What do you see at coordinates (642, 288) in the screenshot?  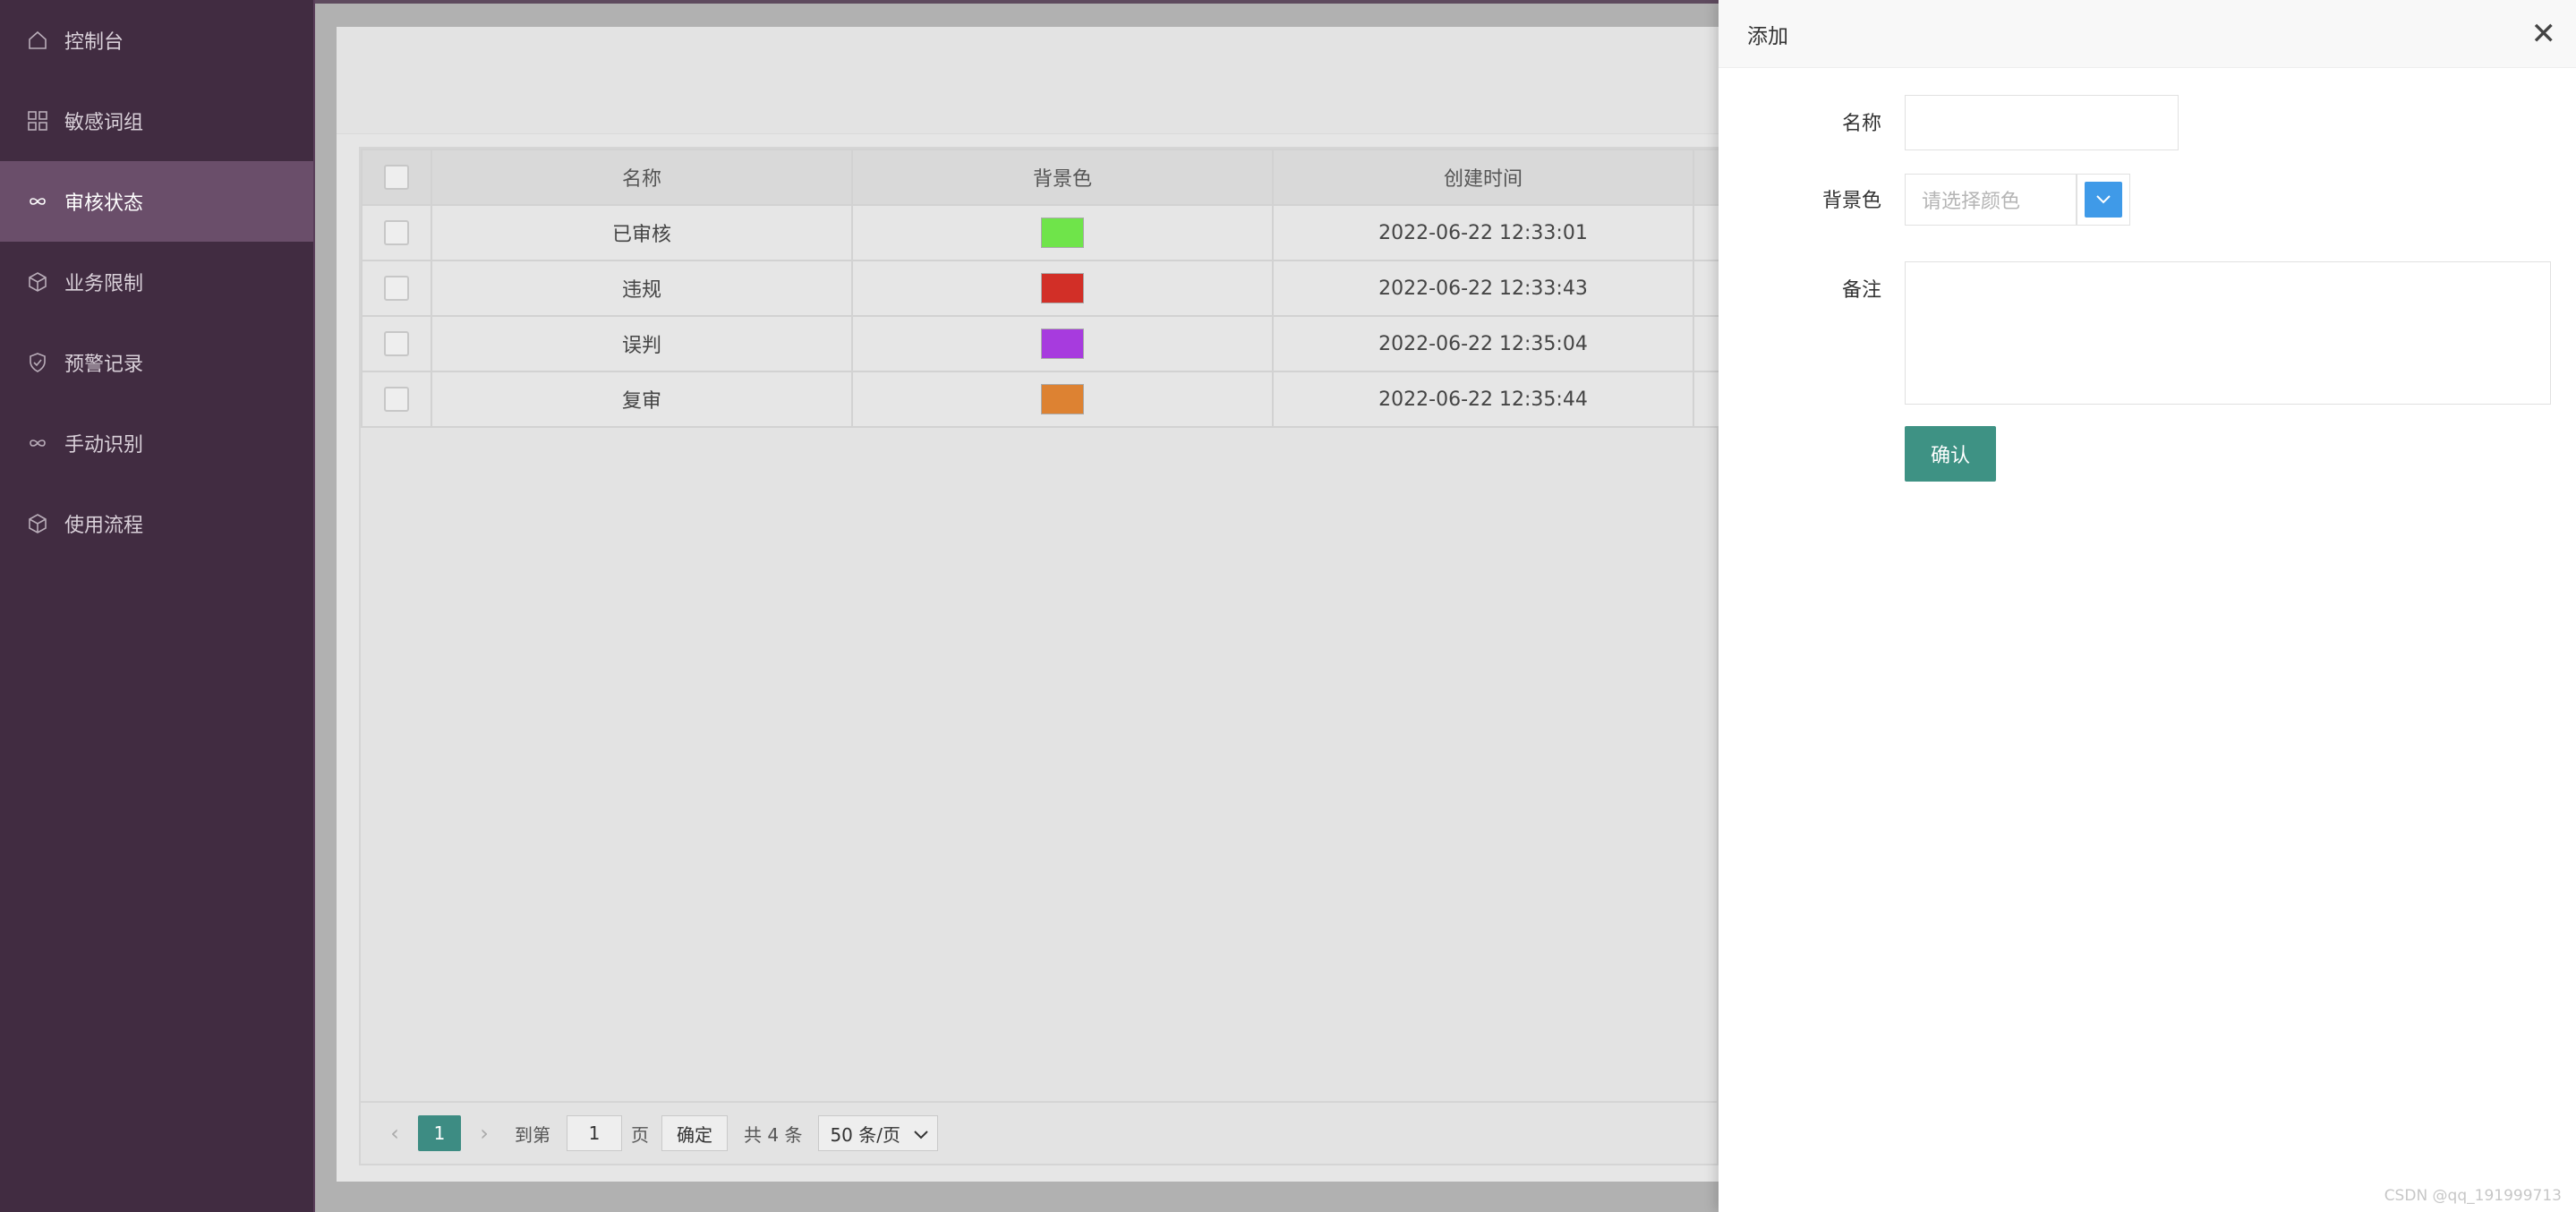 I see `row-name: 违规` at bounding box center [642, 288].